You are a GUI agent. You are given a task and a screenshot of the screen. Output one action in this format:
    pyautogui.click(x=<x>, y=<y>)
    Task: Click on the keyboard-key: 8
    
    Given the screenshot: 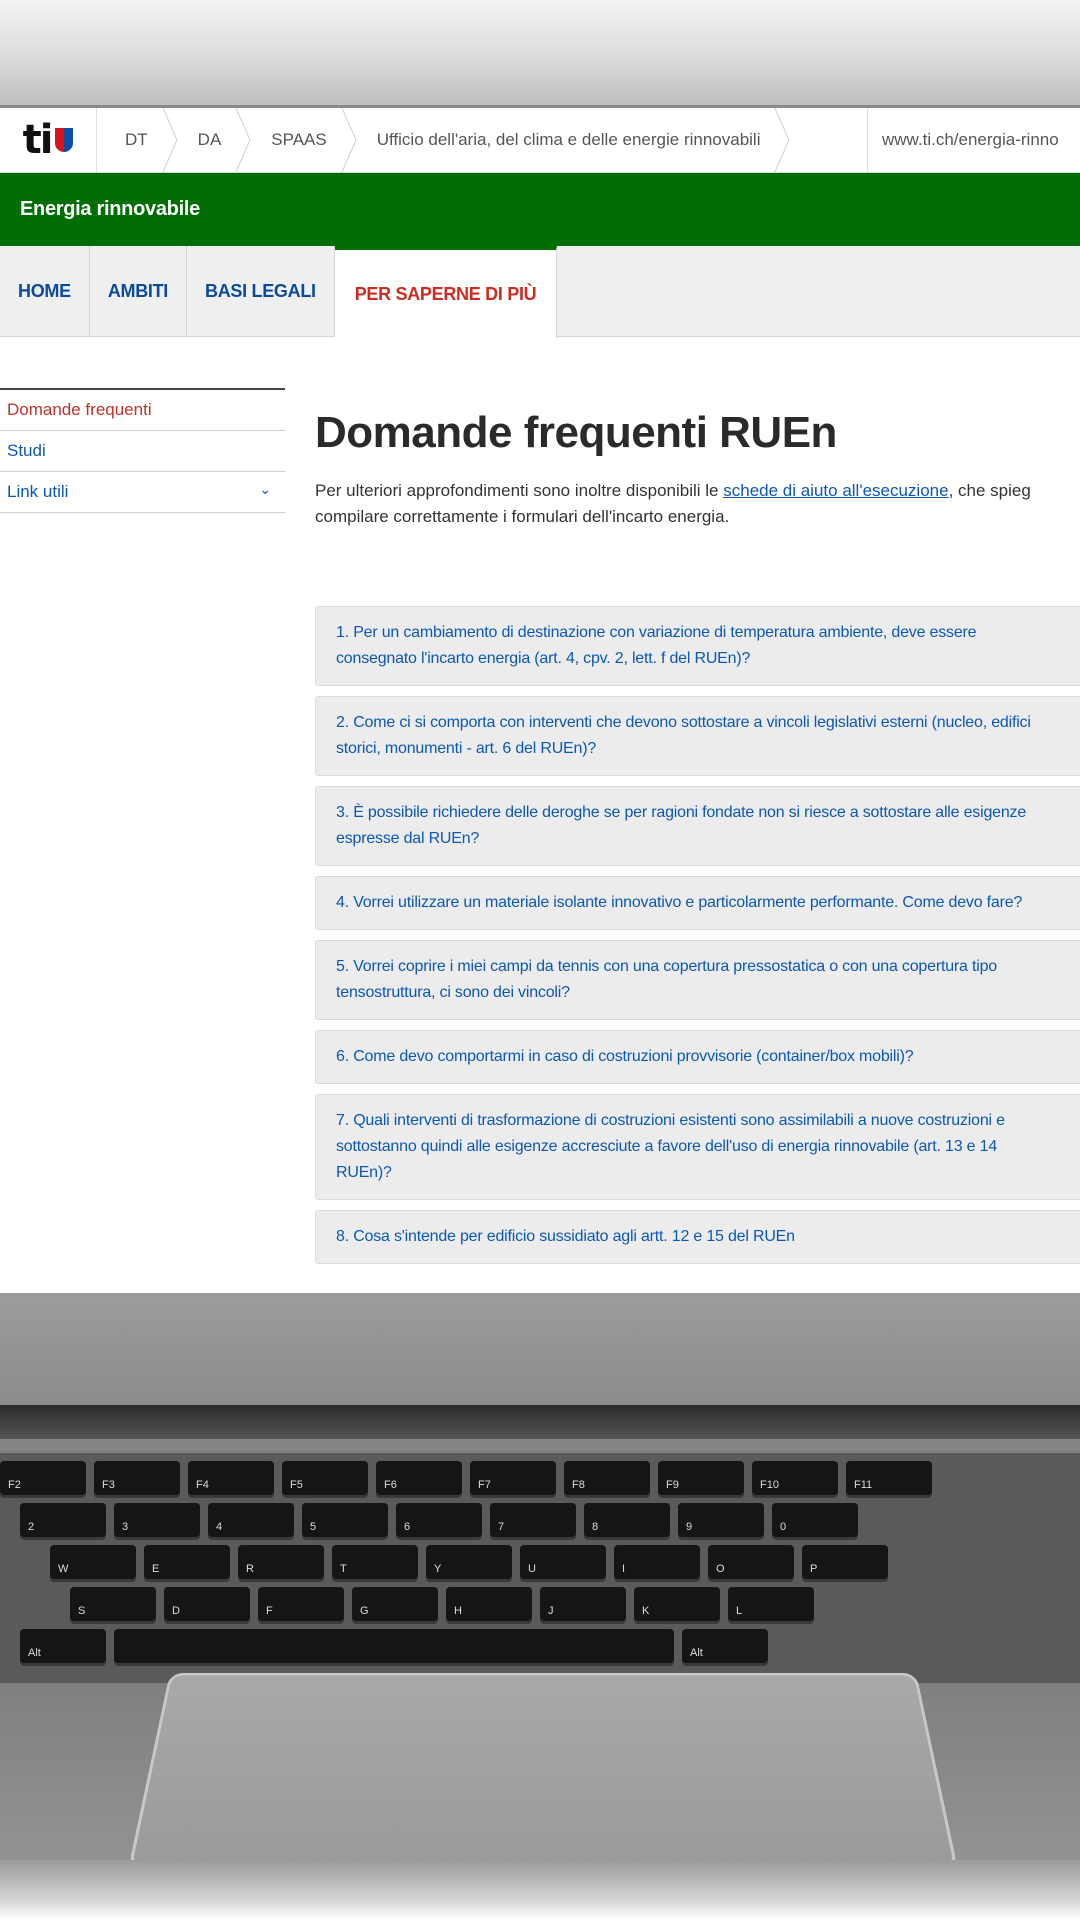 What is the action you would take?
    pyautogui.click(x=627, y=1520)
    